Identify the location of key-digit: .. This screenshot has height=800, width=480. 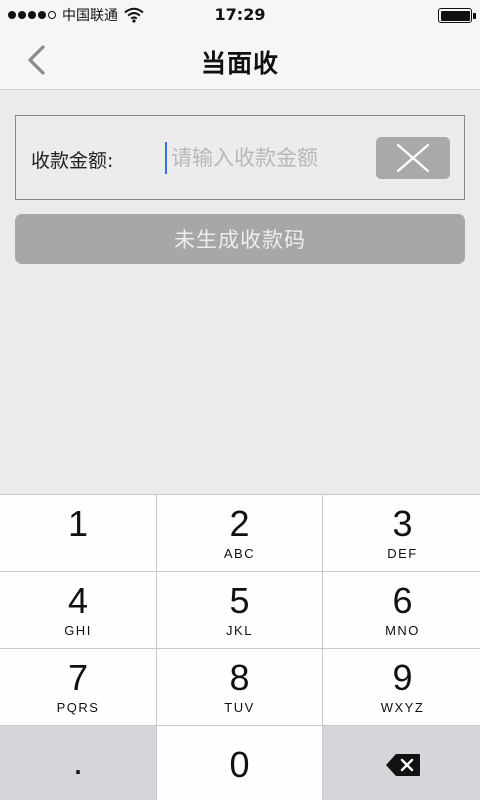
(77, 761).